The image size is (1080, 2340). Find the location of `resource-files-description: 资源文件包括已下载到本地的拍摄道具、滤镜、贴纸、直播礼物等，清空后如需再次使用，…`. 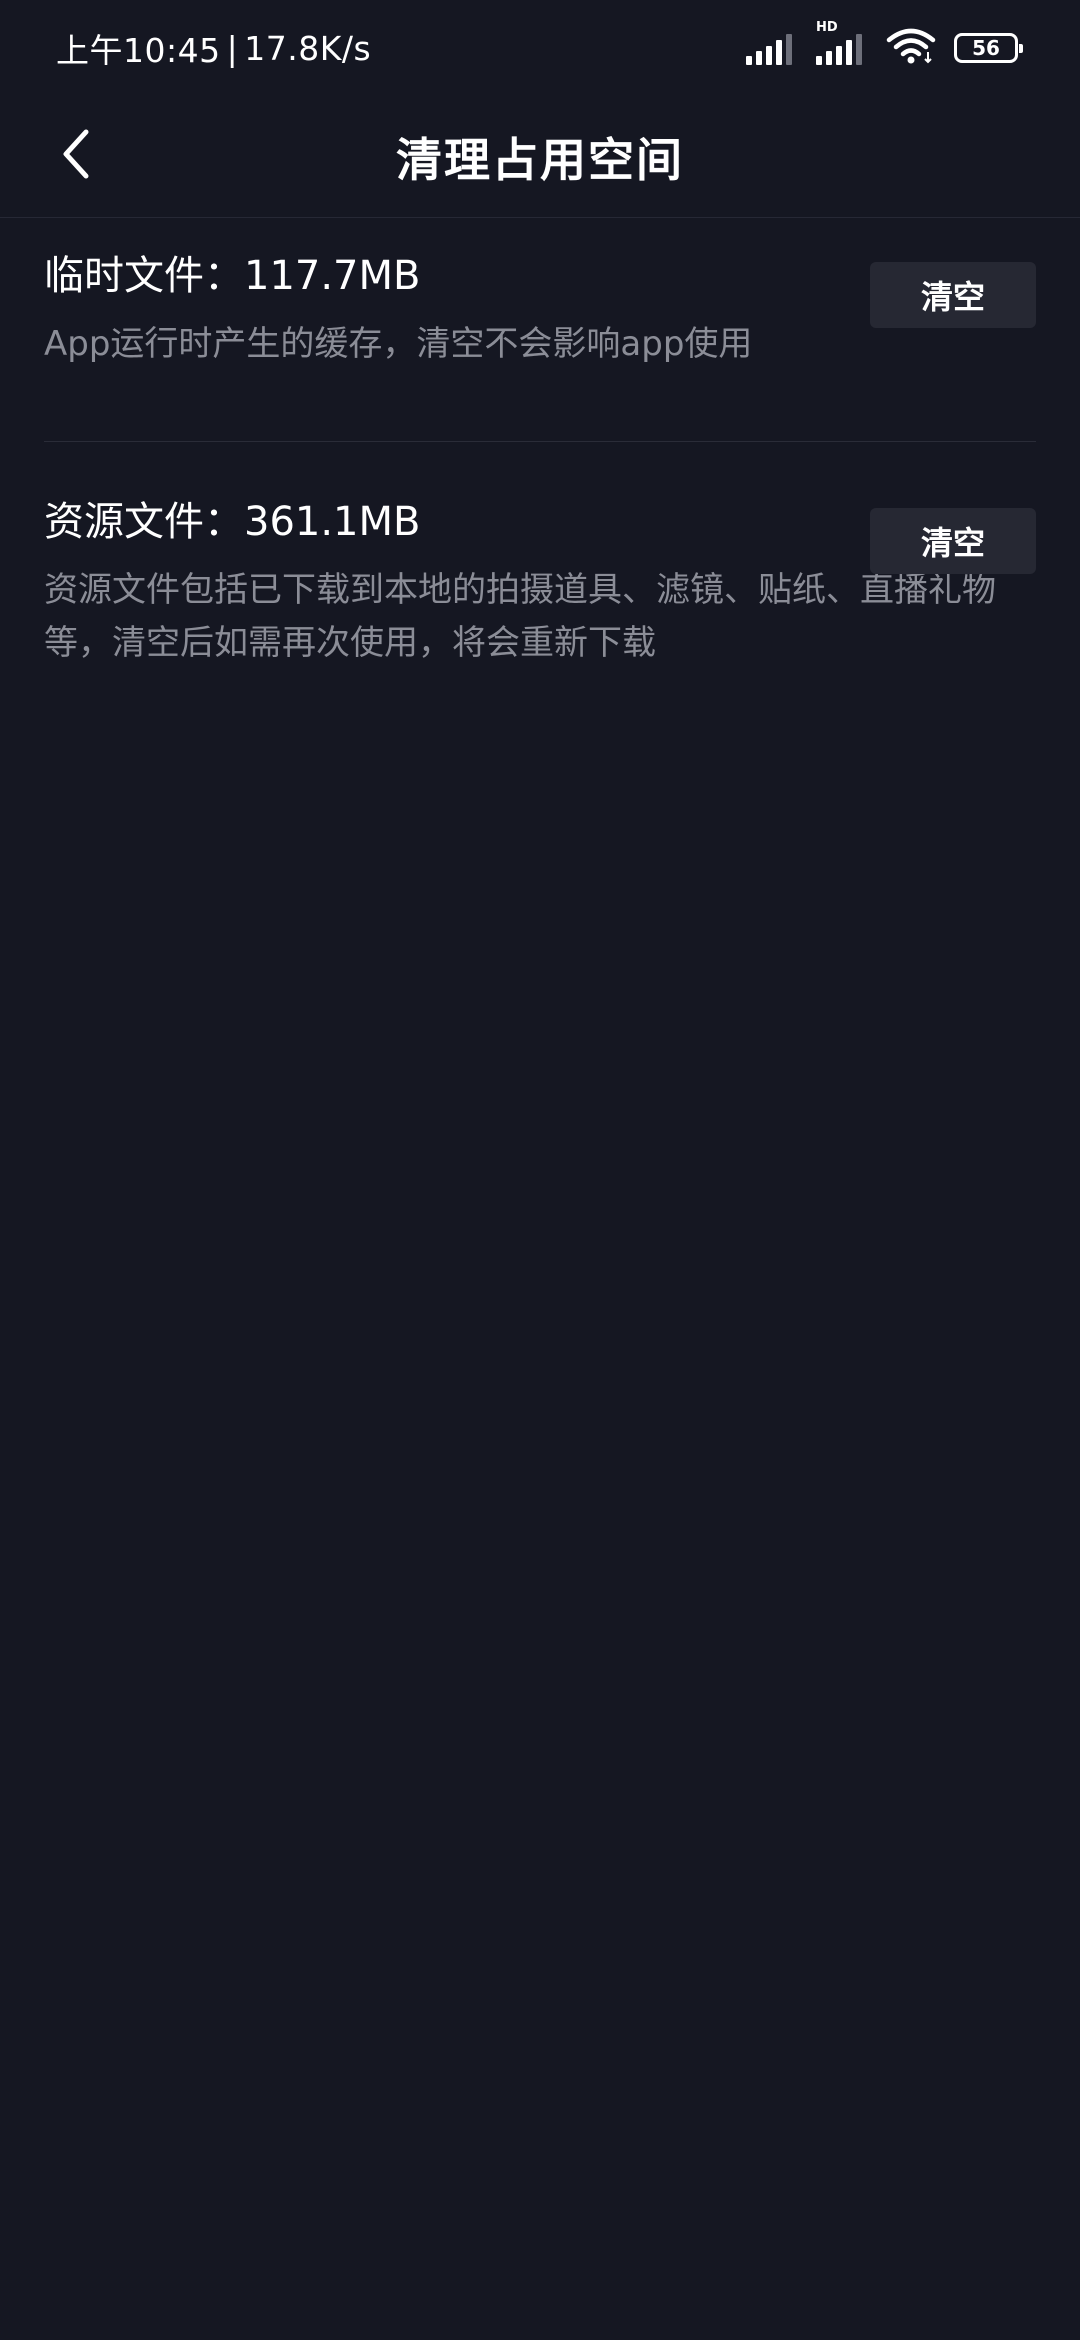

resource-files-description: 资源文件包括已下载到本地的拍摄道具、滤镜、贴纸、直播礼物等，清空后如需再次使用，… is located at coordinates (520, 616).